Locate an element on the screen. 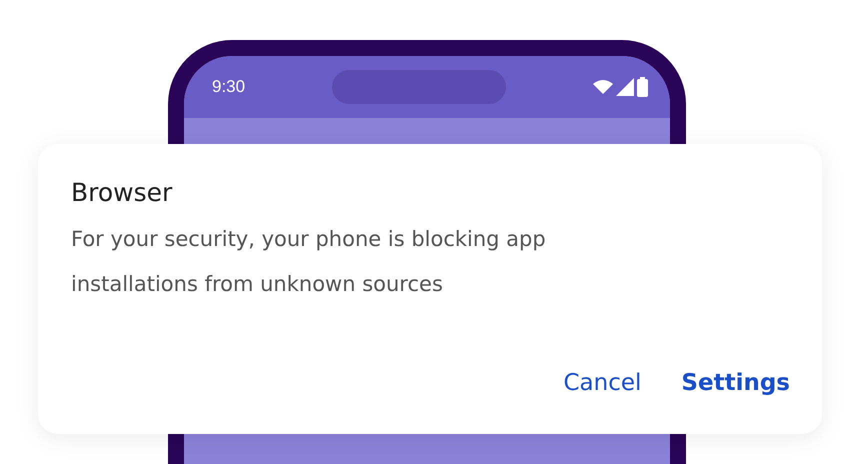 The height and width of the screenshot is (464, 860). wifi-icon is located at coordinates (603, 87).